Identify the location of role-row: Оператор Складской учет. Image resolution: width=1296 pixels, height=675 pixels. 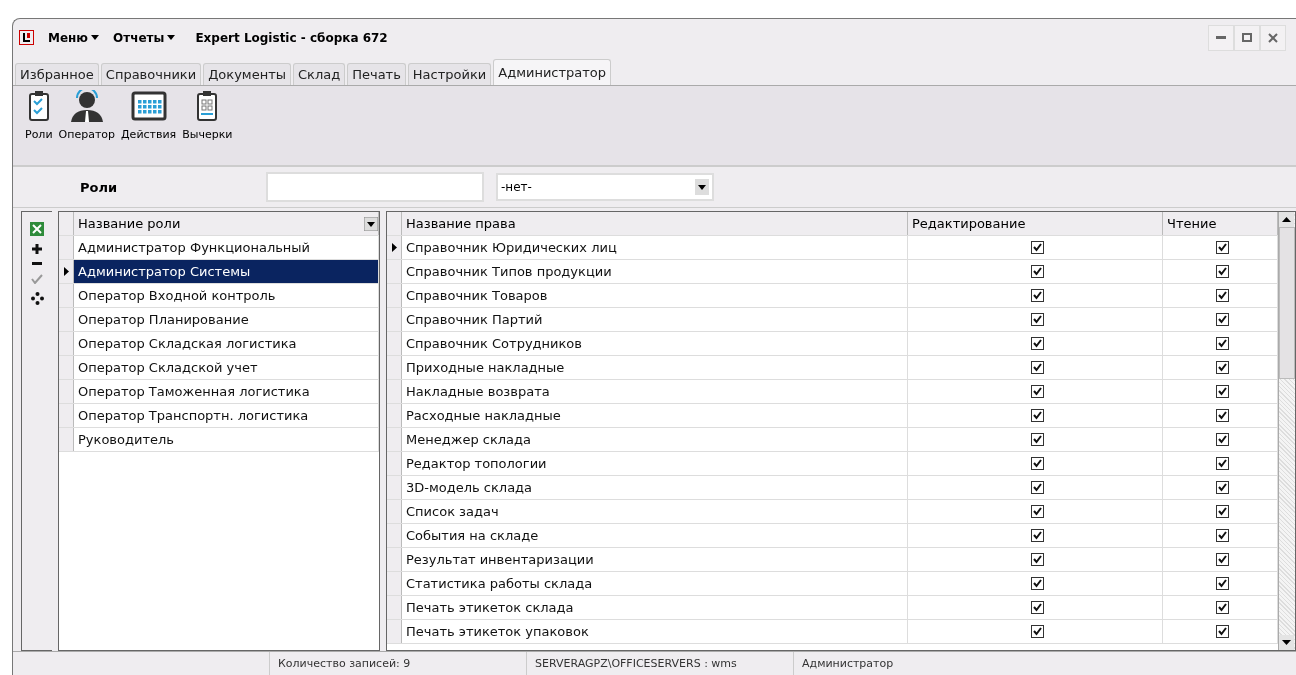
(226, 368).